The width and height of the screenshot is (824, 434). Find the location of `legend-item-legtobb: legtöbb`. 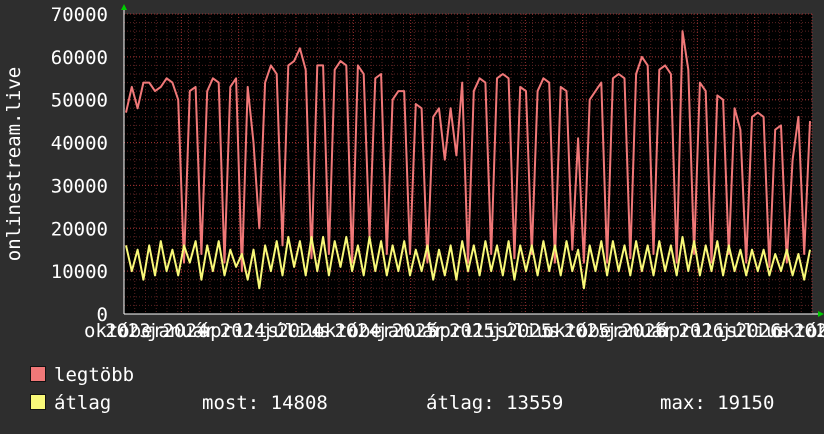

legend-item-legtobb: legtöbb is located at coordinates (82, 375).